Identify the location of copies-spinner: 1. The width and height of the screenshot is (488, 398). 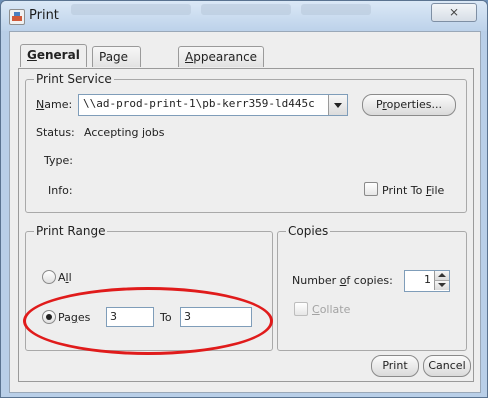
(427, 281).